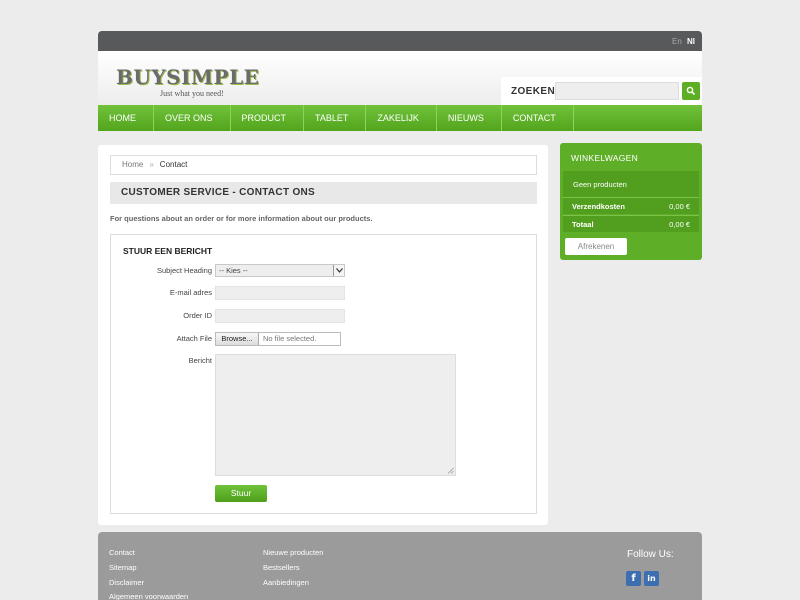  I want to click on nav-item-tablet: TABLET, so click(335, 118).